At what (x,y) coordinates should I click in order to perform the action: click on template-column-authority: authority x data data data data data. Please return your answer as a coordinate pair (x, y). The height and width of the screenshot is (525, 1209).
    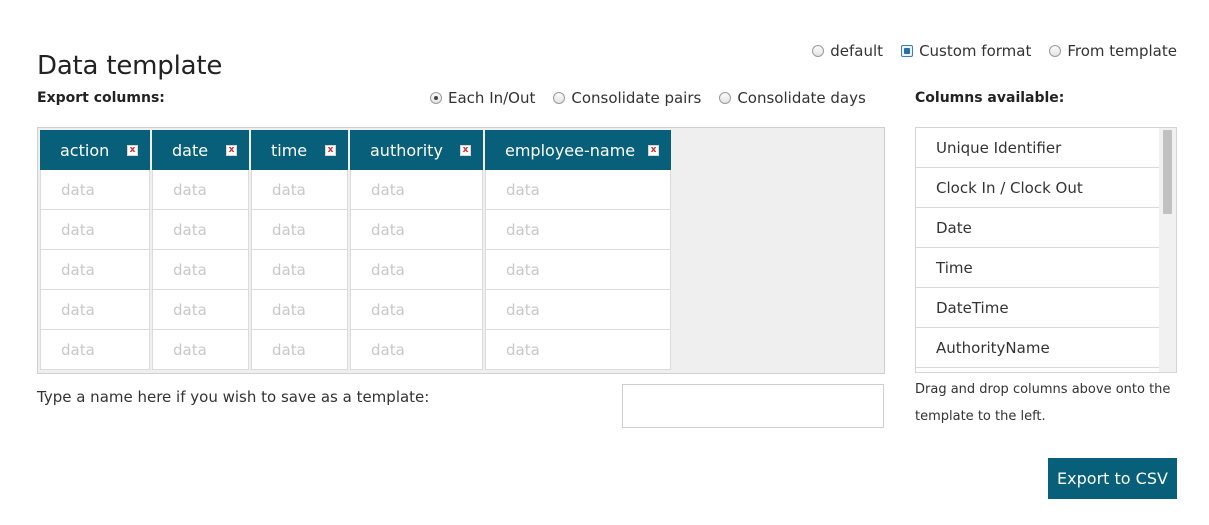
    Looking at the image, I should click on (417, 250).